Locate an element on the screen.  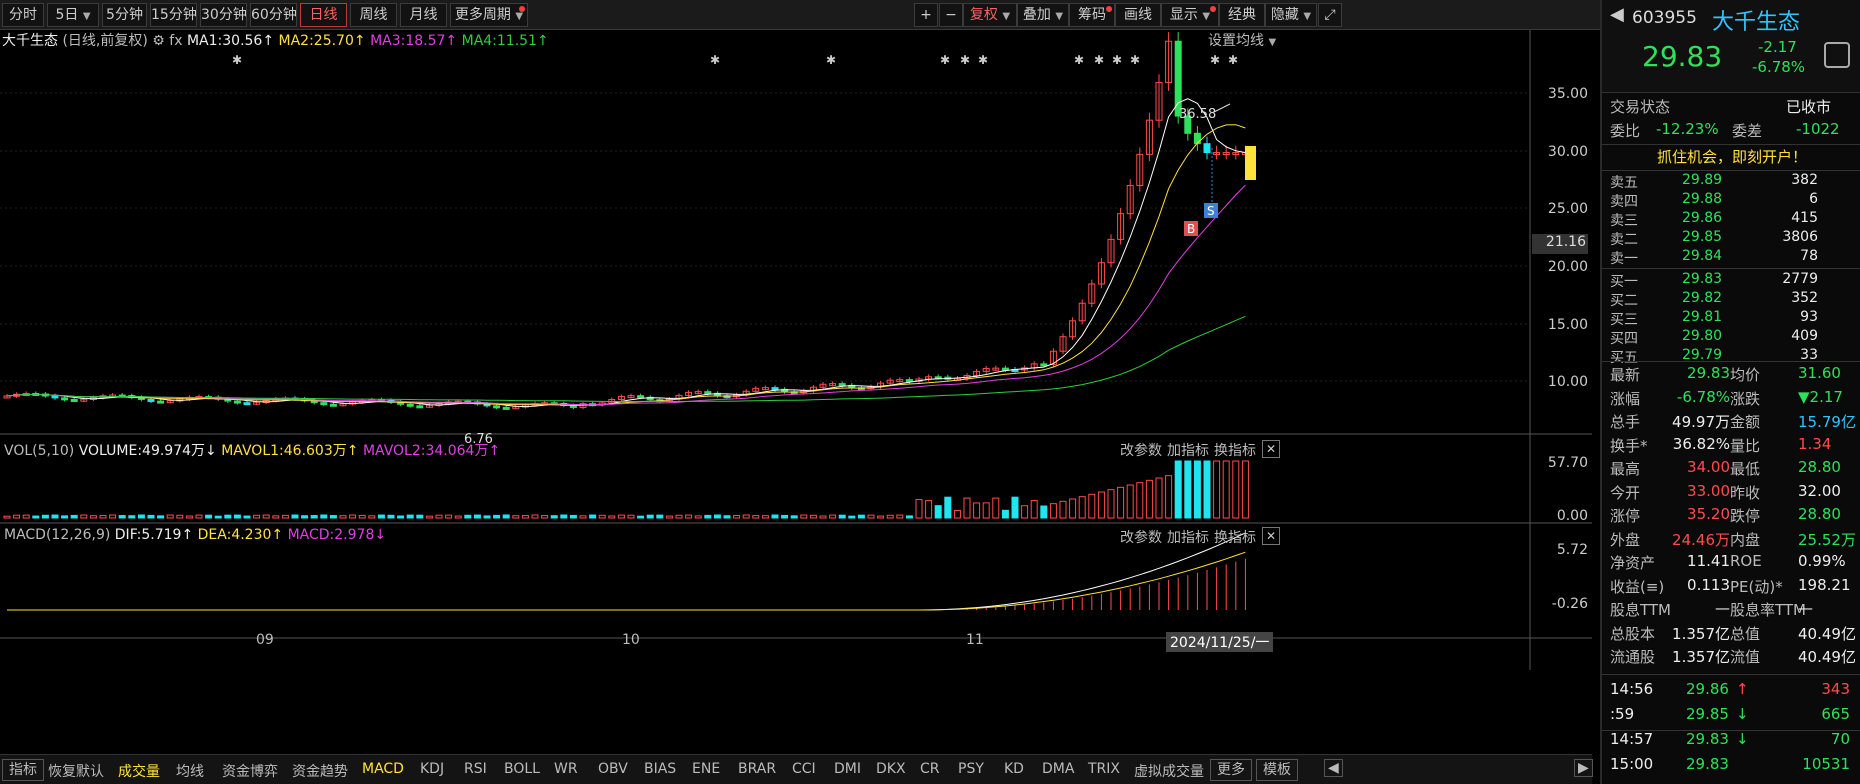
stat-value: 0.99% is located at coordinates (1822, 561).